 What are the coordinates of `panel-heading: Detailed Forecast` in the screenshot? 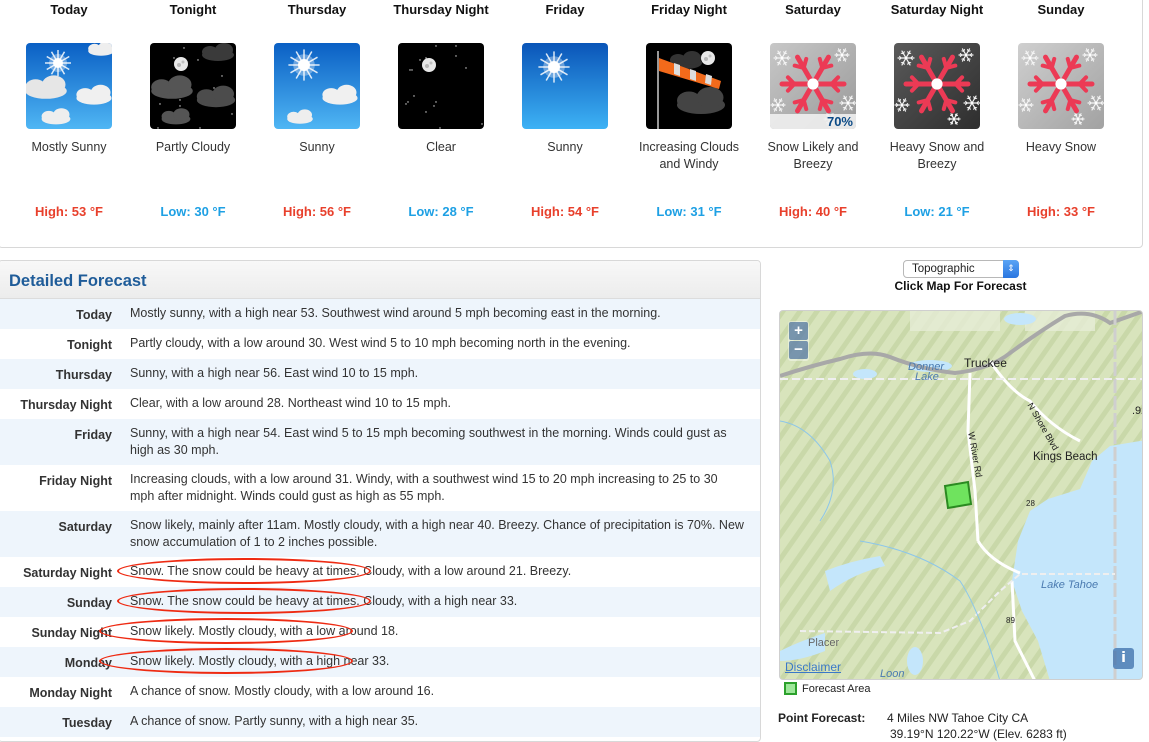 It's located at (380, 280).